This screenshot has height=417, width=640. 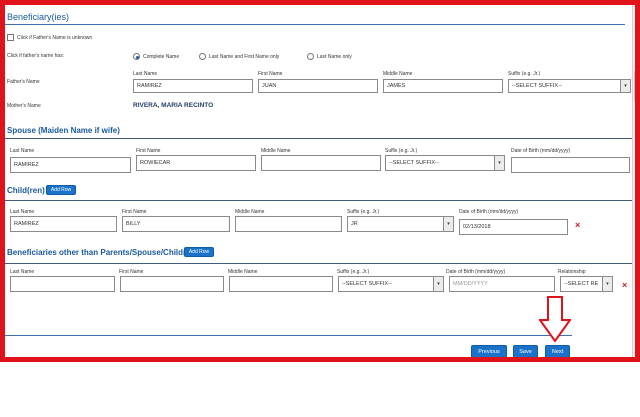 What do you see at coordinates (270, 74) in the screenshot?
I see `father-first-name-label: First Name` at bounding box center [270, 74].